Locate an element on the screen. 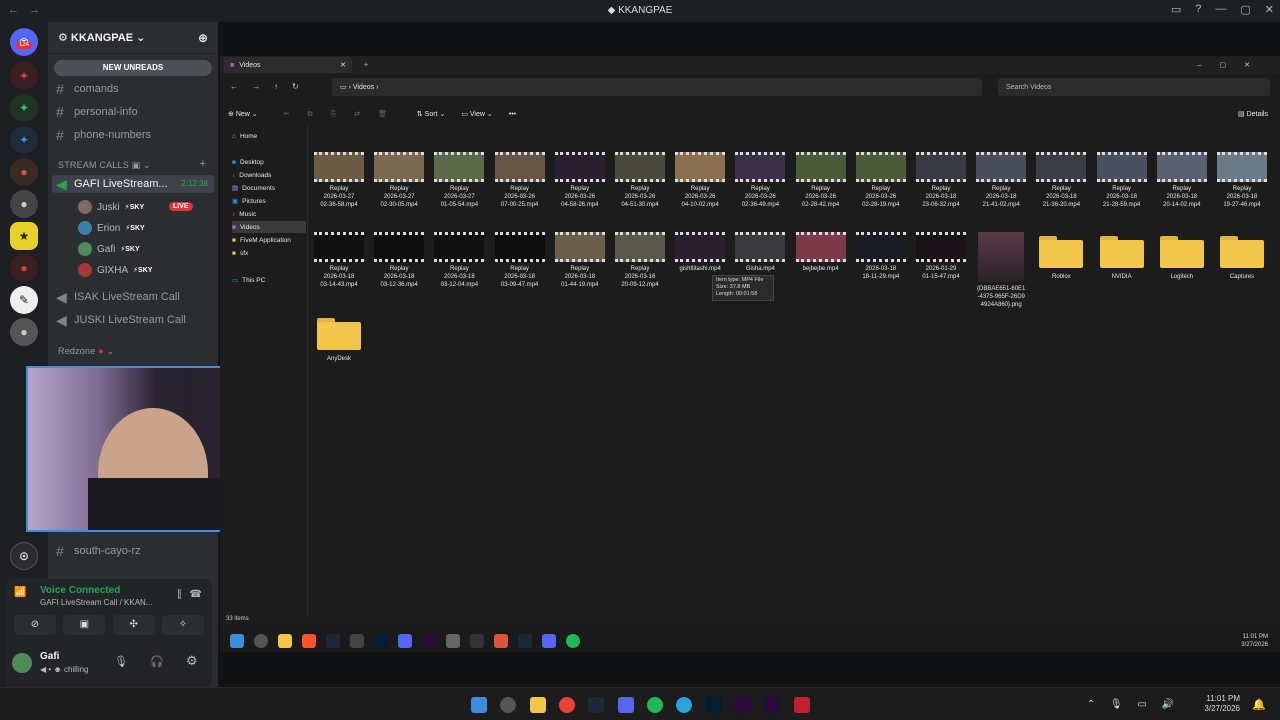  explorer-window-controls: –▢✕ is located at coordinates (1233, 65).